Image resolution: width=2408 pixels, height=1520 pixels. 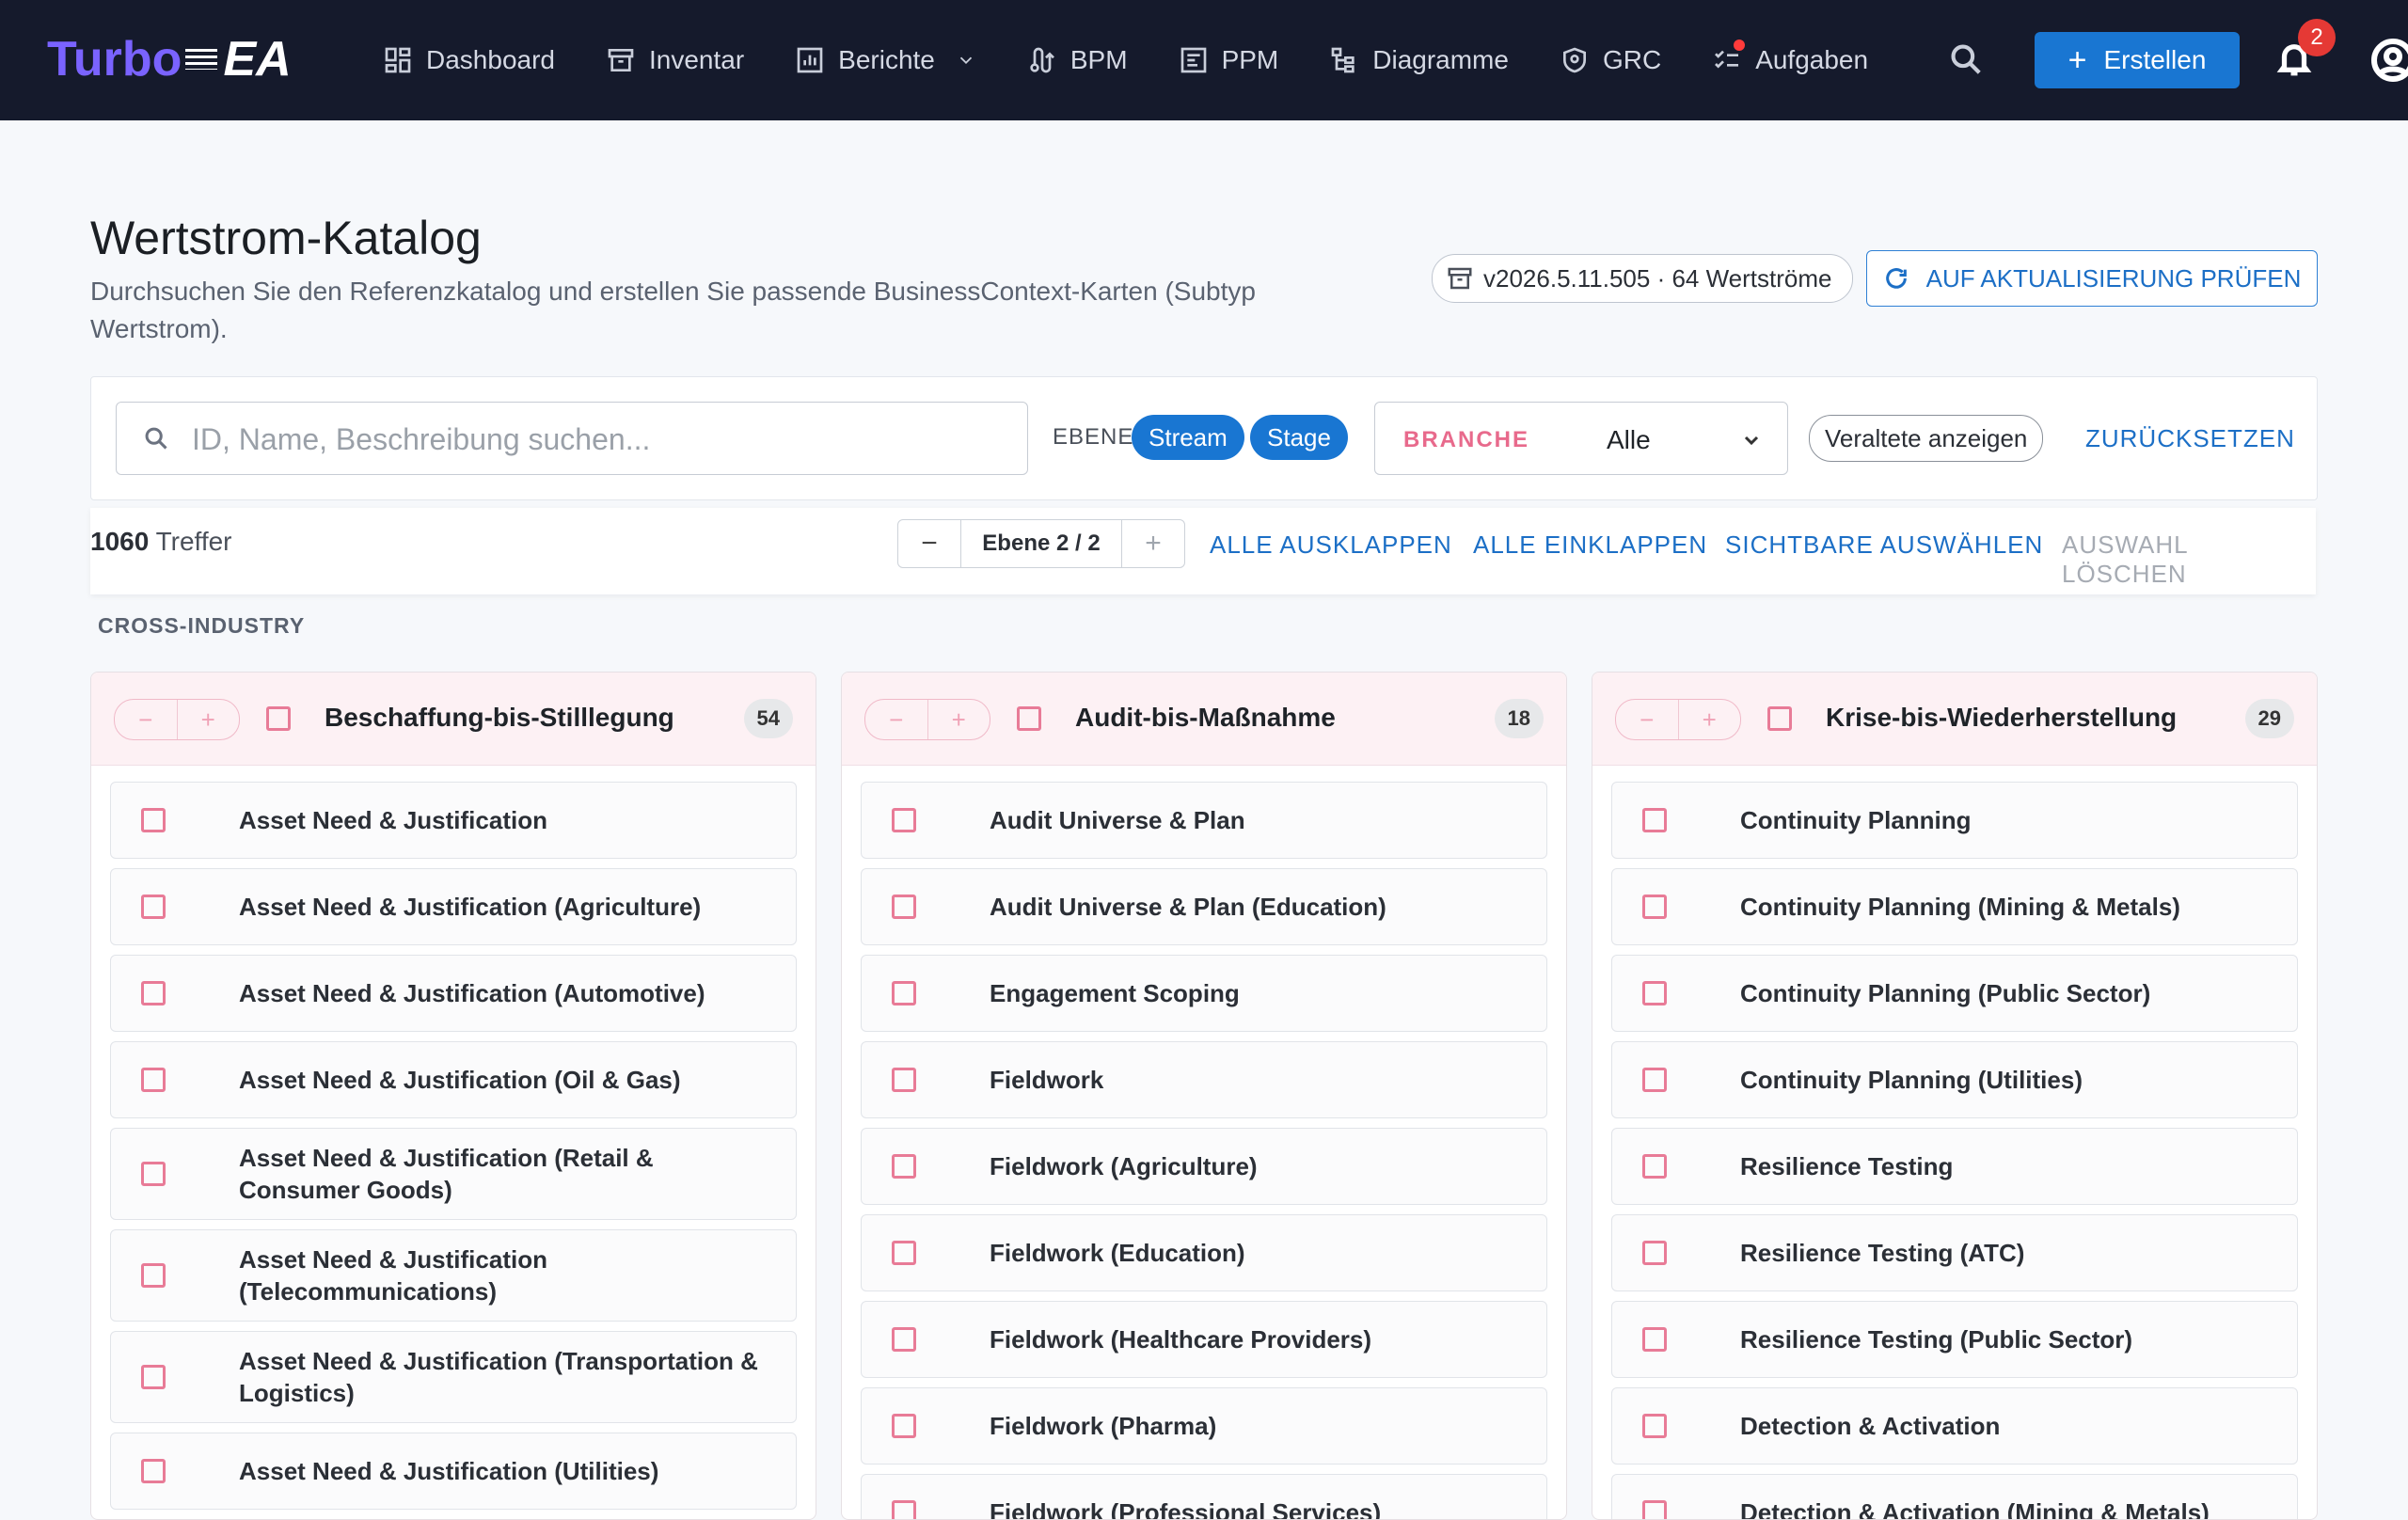 What do you see at coordinates (1955, 1079) in the screenshot?
I see `stage-item: Continuity Planning (Utilities)` at bounding box center [1955, 1079].